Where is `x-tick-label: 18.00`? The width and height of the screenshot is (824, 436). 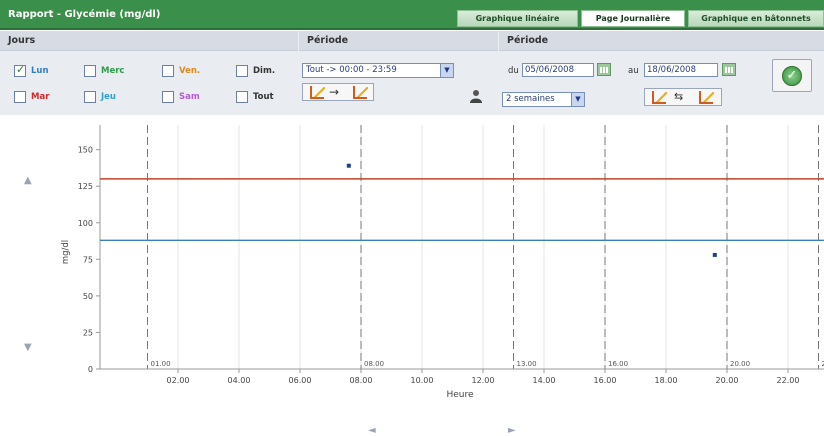
x-tick-label: 18.00 is located at coordinates (666, 380).